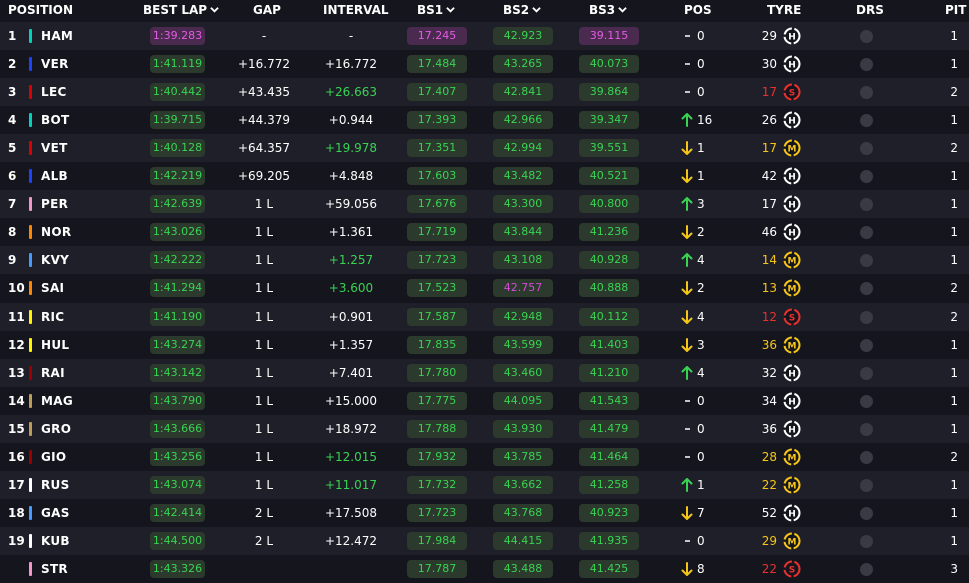 The height and width of the screenshot is (583, 969). I want to click on arrow-up-icon, so click(687, 260).